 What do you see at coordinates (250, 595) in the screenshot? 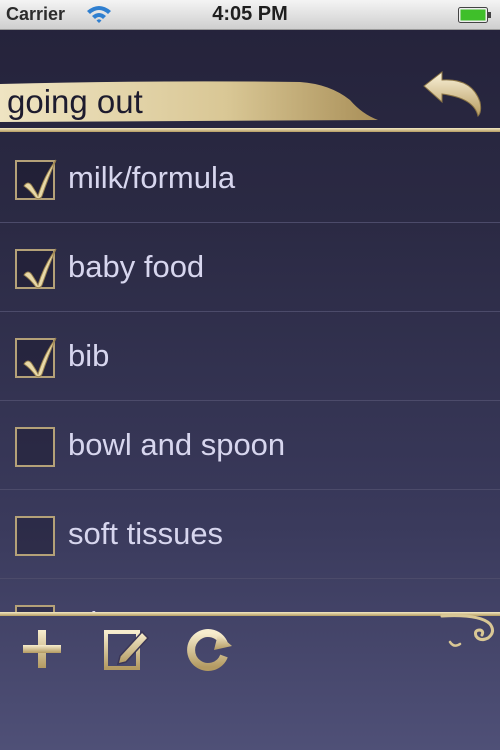
I see `list-item: wipes` at bounding box center [250, 595].